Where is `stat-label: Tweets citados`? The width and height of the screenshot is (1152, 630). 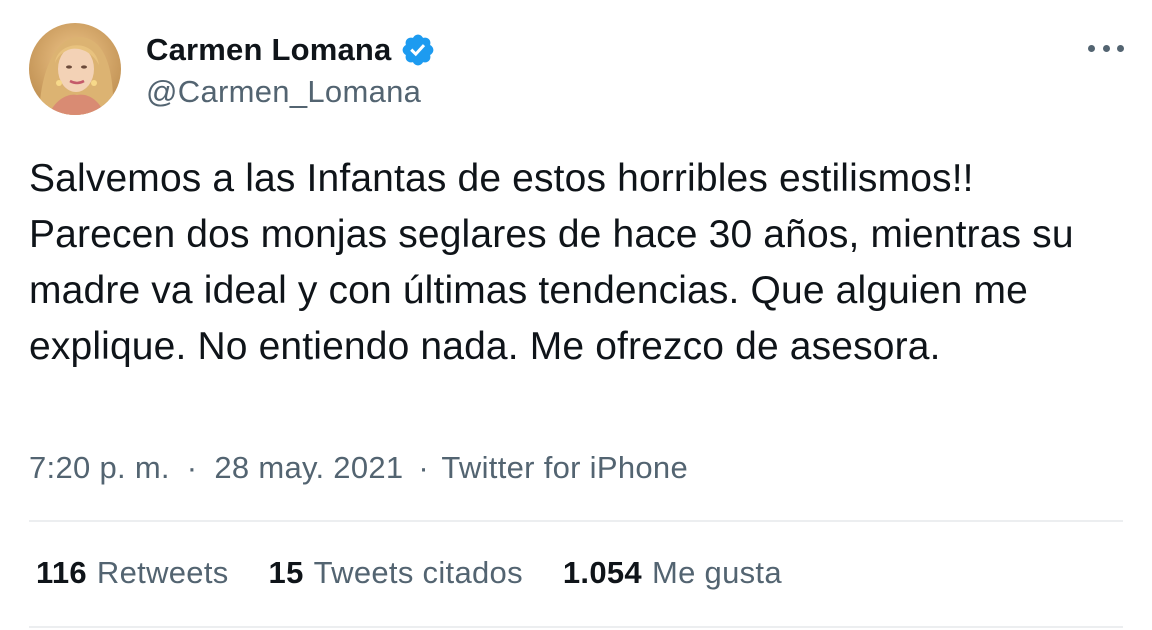
stat-label: Tweets citados is located at coordinates (418, 572).